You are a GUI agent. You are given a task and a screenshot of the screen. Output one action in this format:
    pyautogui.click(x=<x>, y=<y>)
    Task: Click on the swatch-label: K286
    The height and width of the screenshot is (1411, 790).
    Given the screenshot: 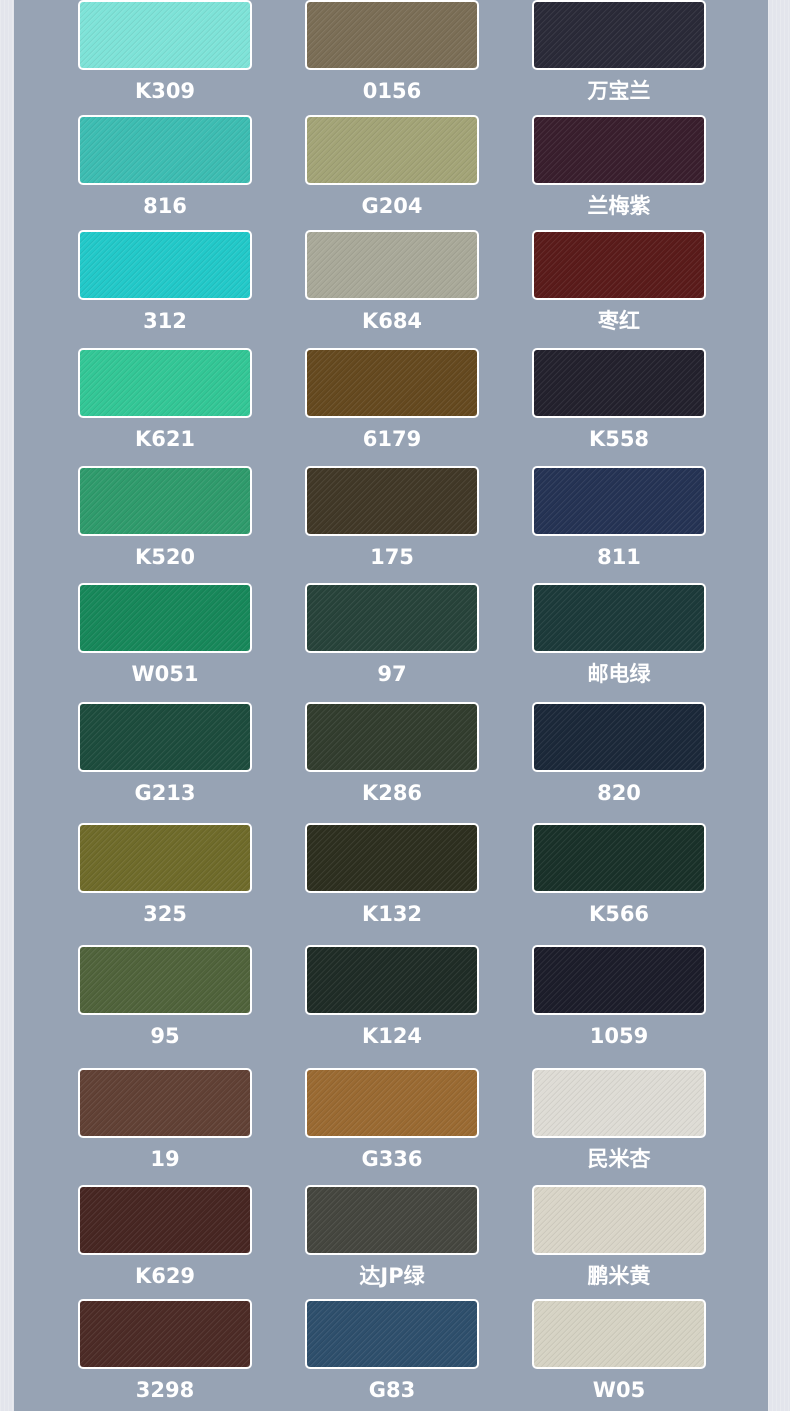 What is the action you would take?
    pyautogui.click(x=392, y=793)
    